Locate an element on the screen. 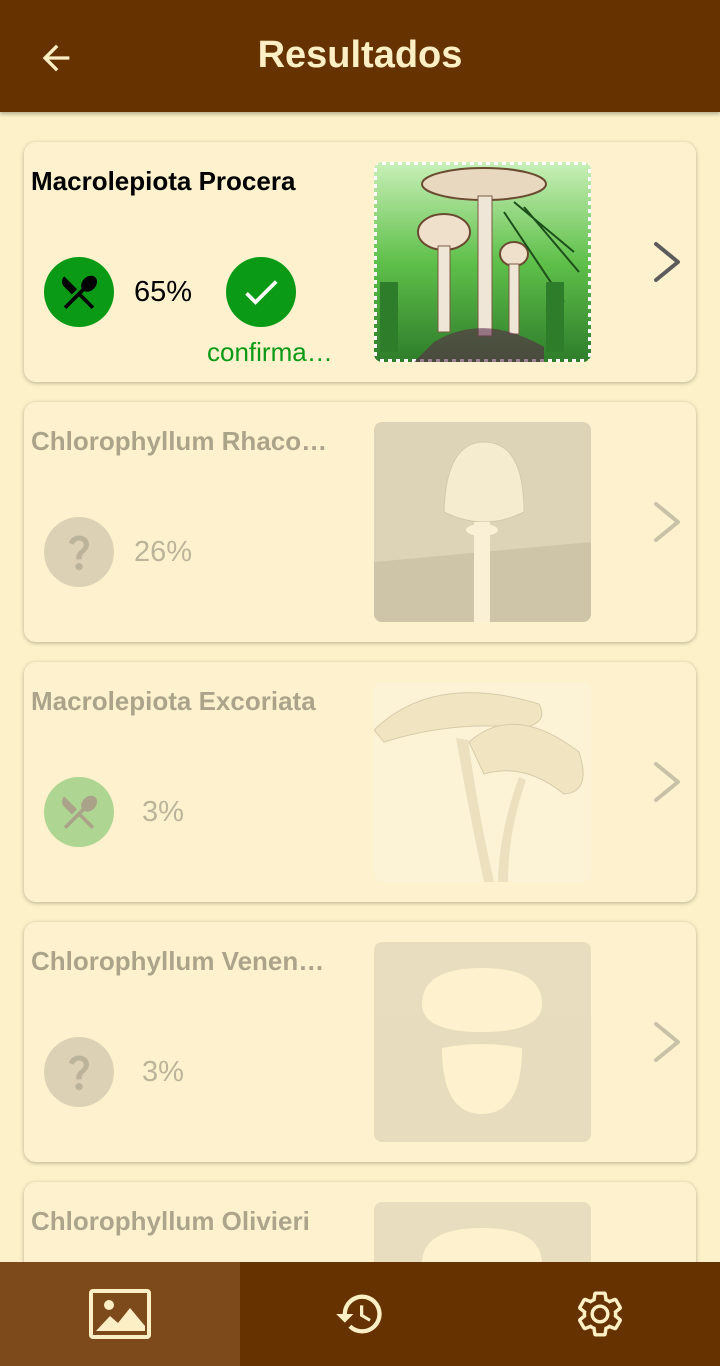  bottom-navigation is located at coordinates (360, 1314).